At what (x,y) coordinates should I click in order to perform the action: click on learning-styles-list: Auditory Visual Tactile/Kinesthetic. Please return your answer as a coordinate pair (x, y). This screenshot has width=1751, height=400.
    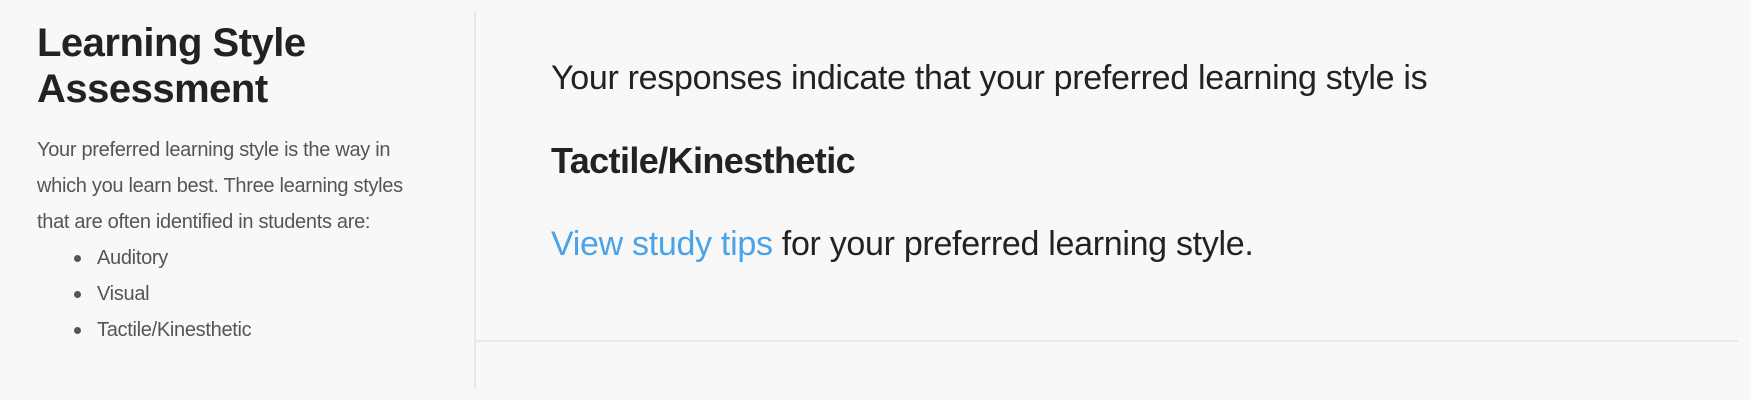
    Looking at the image, I should click on (255, 294).